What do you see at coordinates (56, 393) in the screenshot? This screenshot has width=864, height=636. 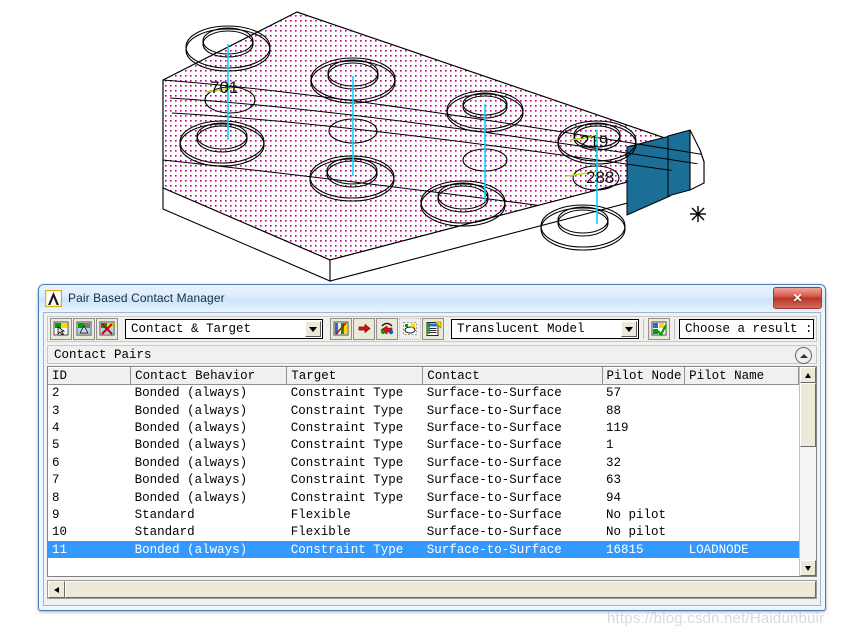 I see `row-cell-id: 2` at bounding box center [56, 393].